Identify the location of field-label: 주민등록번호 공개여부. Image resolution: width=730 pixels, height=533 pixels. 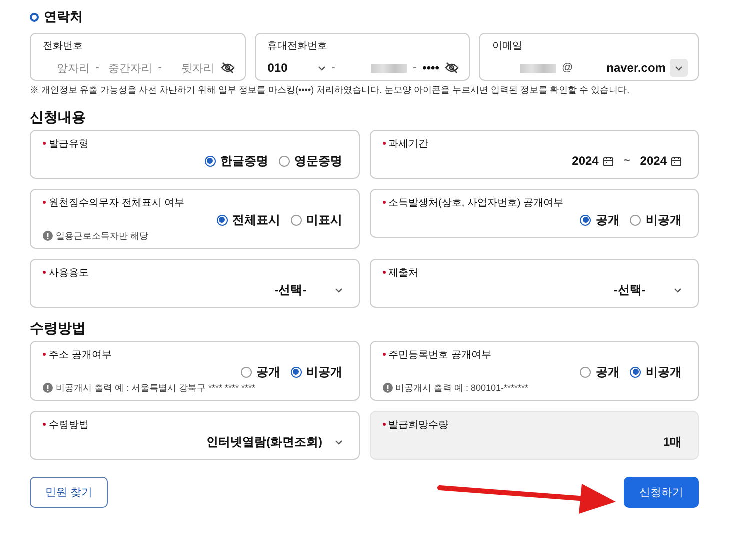
(440, 355).